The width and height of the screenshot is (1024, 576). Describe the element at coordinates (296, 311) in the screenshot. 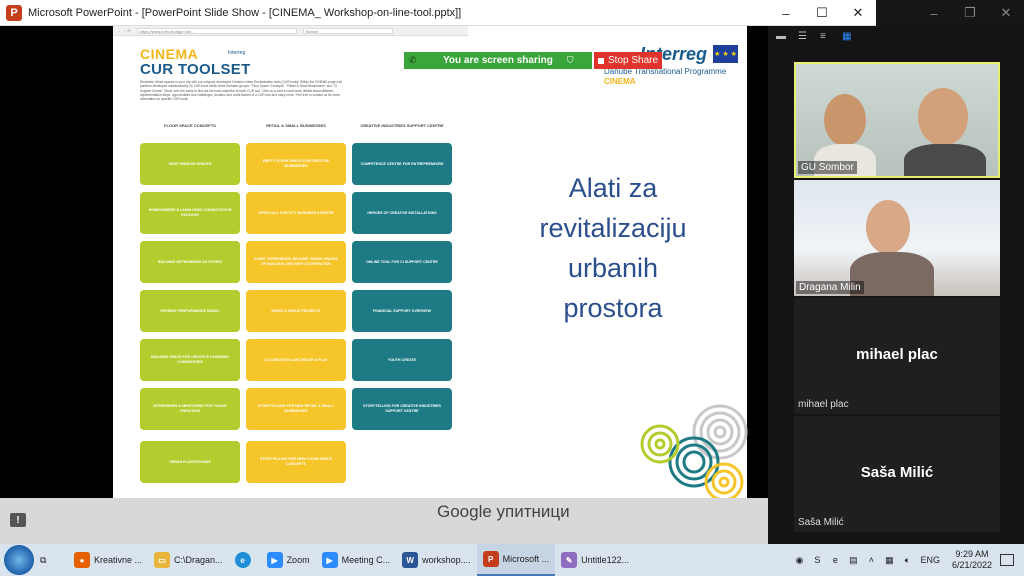

I see `tool-card: SPACE & SPACE PROJECTS` at that location.